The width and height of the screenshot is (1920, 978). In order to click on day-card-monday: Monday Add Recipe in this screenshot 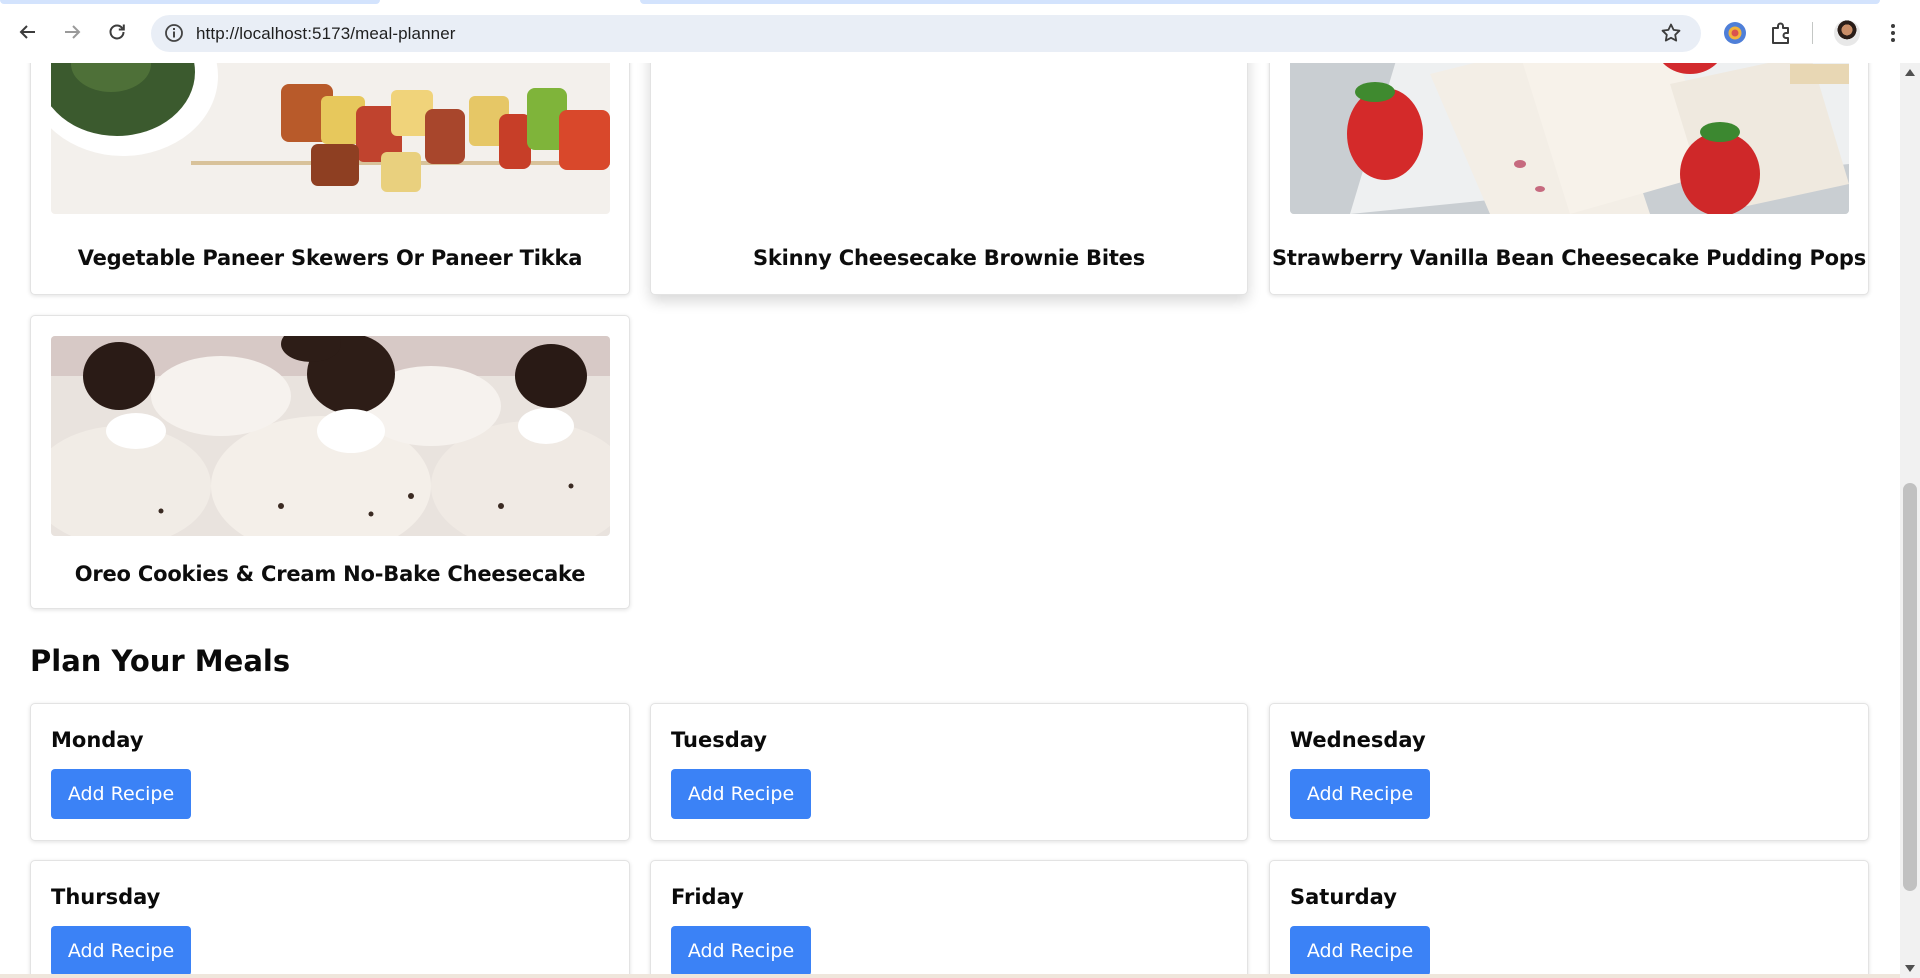, I will do `click(330, 772)`.